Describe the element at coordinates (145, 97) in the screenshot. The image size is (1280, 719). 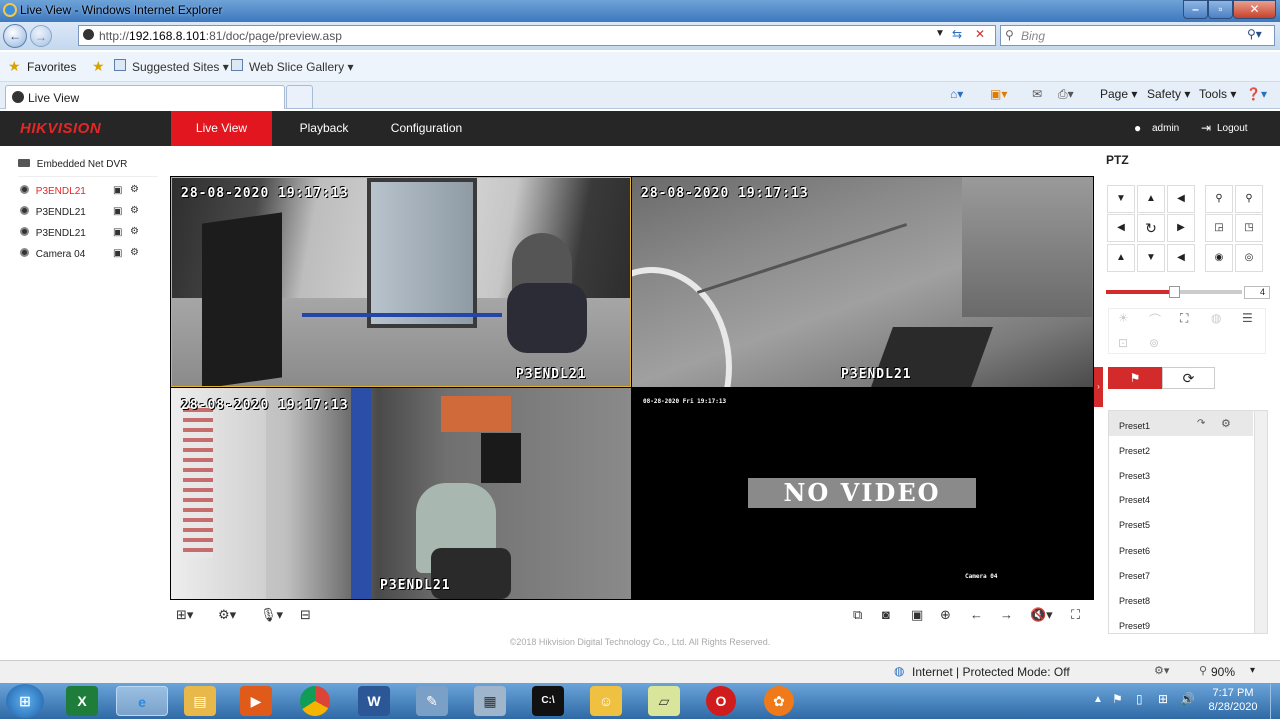
I see `browser-tab: Live View` at that location.